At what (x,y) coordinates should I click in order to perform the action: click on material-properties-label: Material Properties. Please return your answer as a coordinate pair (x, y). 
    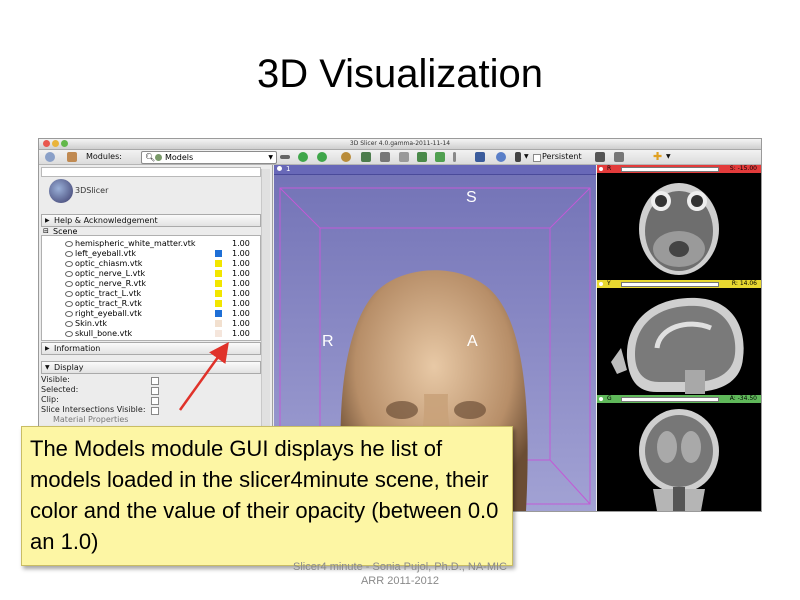
    Looking at the image, I should click on (90, 420).